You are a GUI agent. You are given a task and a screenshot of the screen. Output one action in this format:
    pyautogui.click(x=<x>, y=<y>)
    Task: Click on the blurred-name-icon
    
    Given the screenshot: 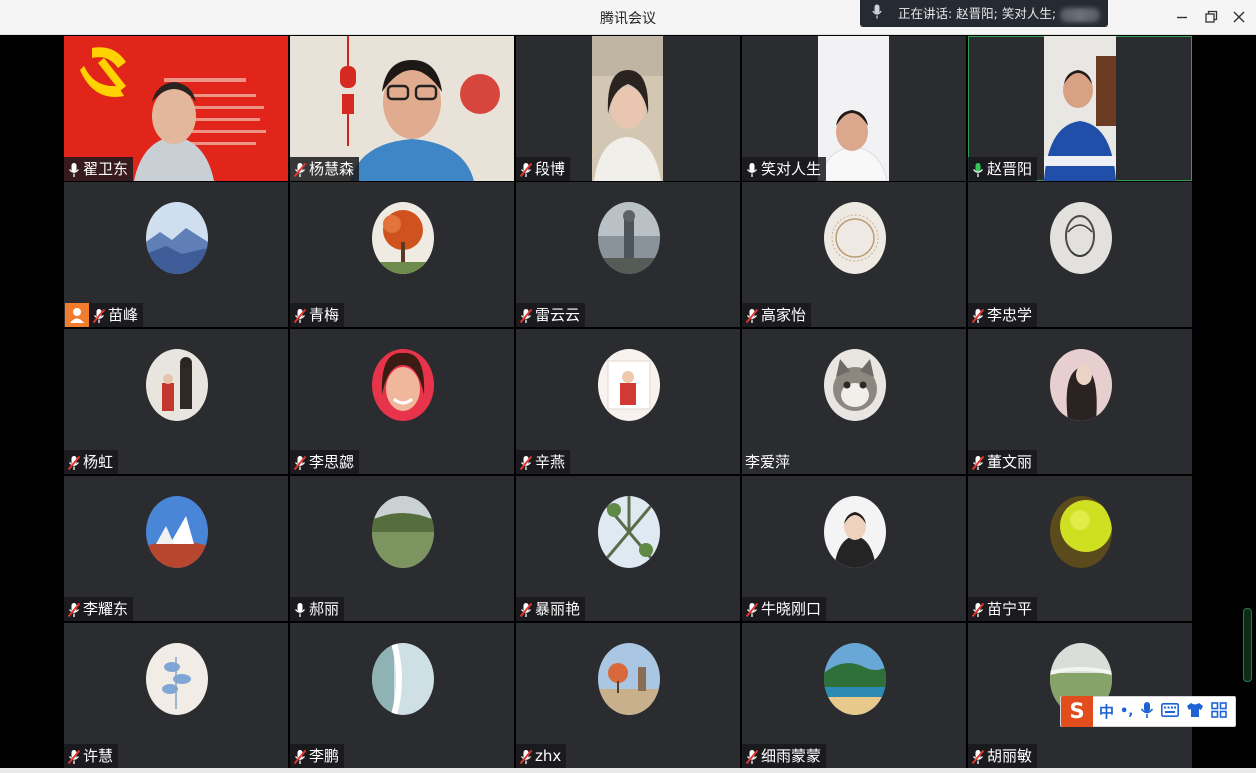 What is the action you would take?
    pyautogui.click(x=1080, y=14)
    